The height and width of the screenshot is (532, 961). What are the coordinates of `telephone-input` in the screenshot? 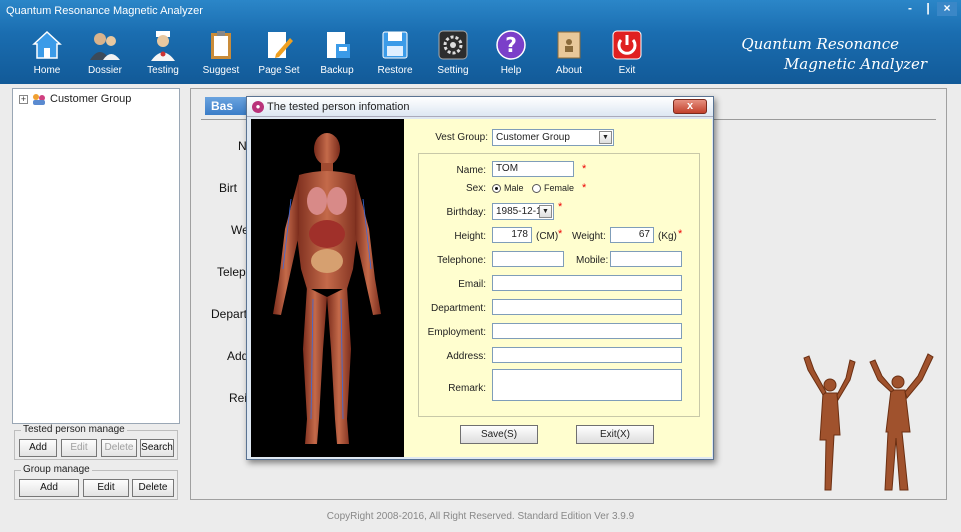 It's located at (528, 259).